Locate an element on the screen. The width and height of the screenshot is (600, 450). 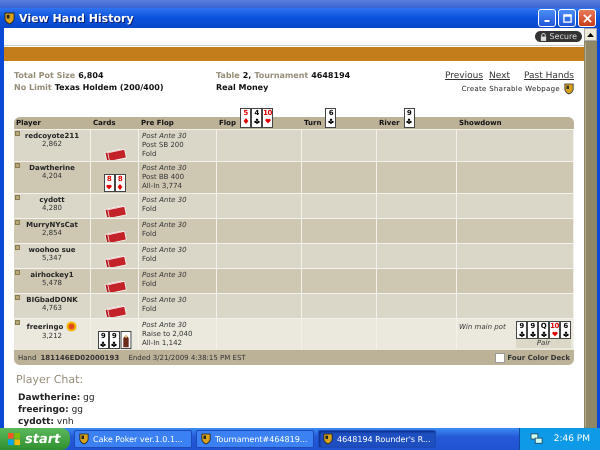
close-button is located at coordinates (587, 18).